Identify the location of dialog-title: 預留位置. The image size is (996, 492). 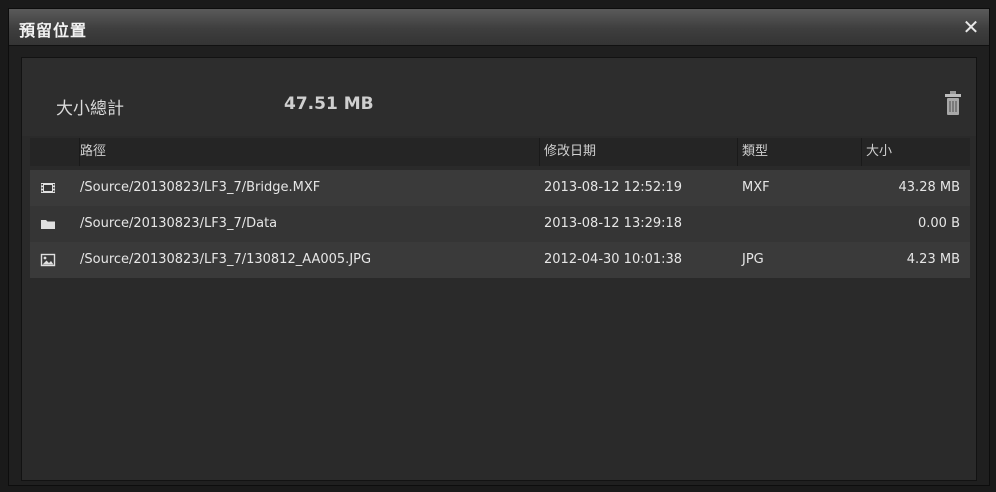
(53, 30).